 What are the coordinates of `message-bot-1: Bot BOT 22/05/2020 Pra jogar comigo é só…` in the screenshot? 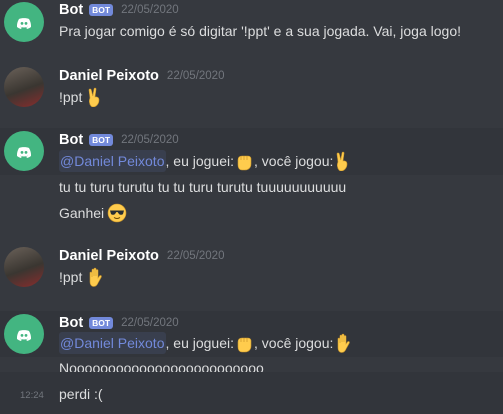 It's located at (251, 24).